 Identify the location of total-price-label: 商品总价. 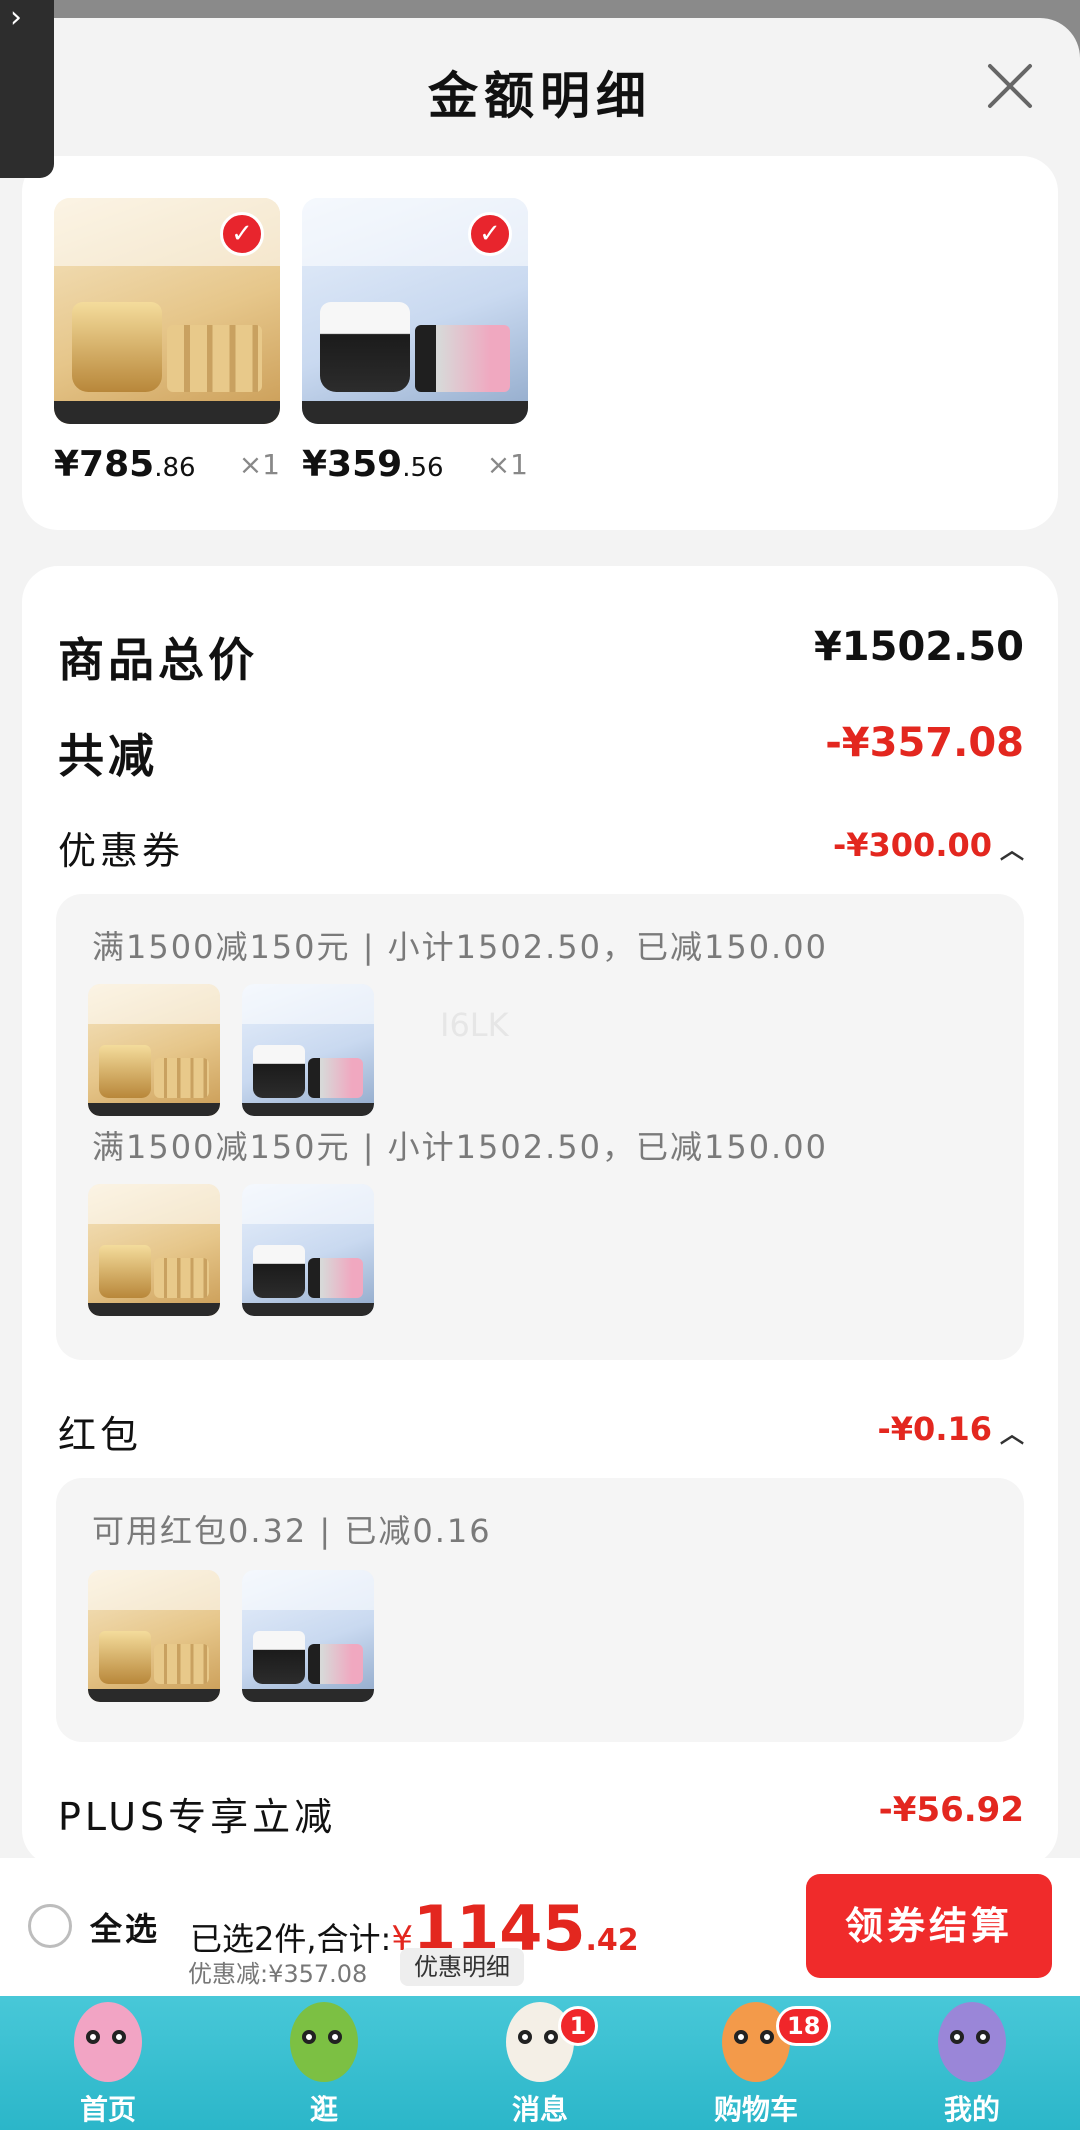
(158, 660).